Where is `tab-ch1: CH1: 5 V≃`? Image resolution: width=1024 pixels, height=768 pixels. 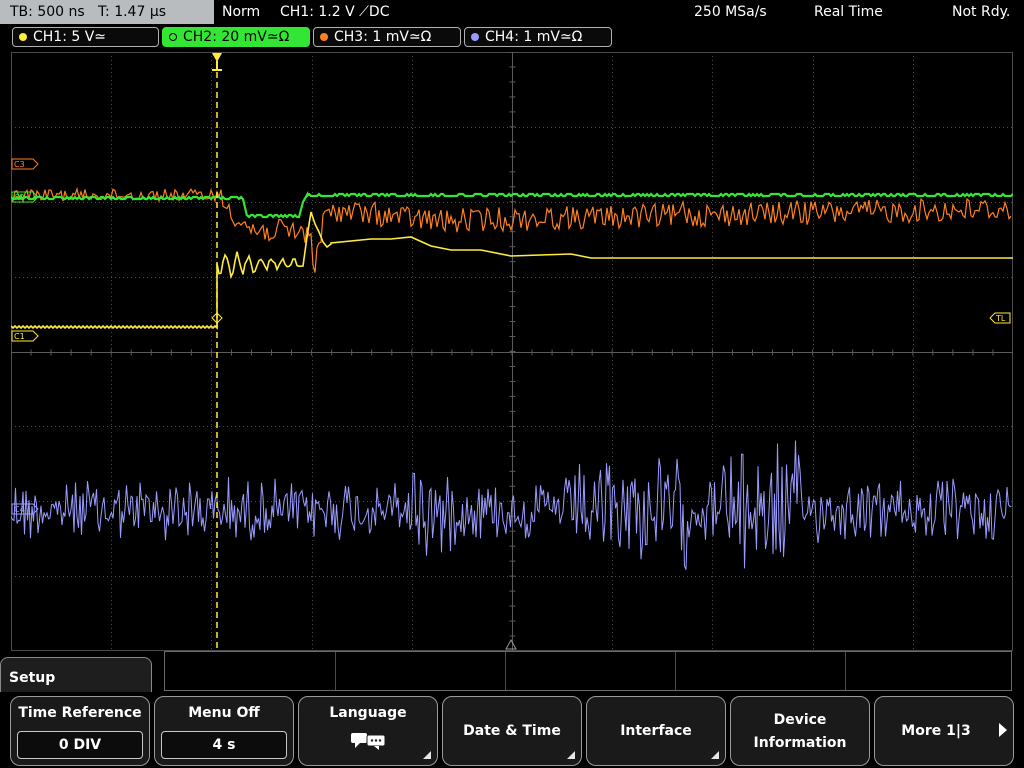 tab-ch1: CH1: 5 V≃ is located at coordinates (85, 37).